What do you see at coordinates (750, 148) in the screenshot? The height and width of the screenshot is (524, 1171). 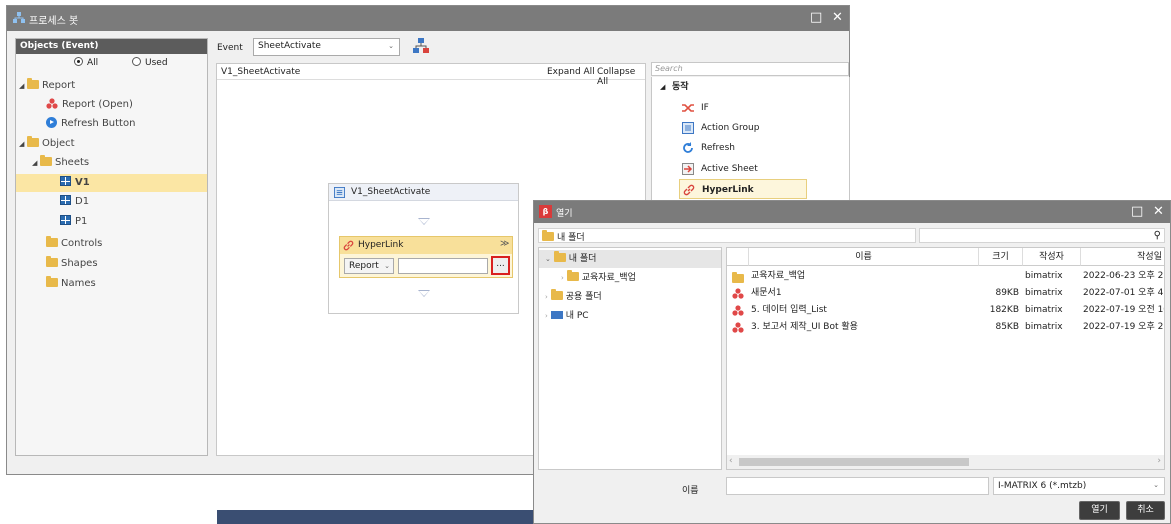 I see `palette-item-refresh: Refresh` at bounding box center [750, 148].